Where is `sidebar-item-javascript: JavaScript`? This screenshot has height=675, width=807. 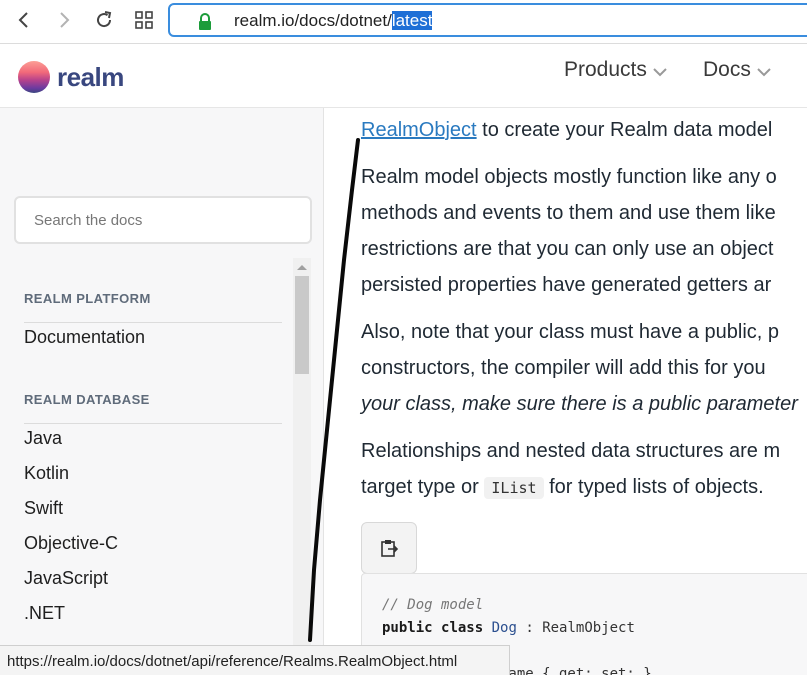 sidebar-item-javascript: JavaScript is located at coordinates (66, 578).